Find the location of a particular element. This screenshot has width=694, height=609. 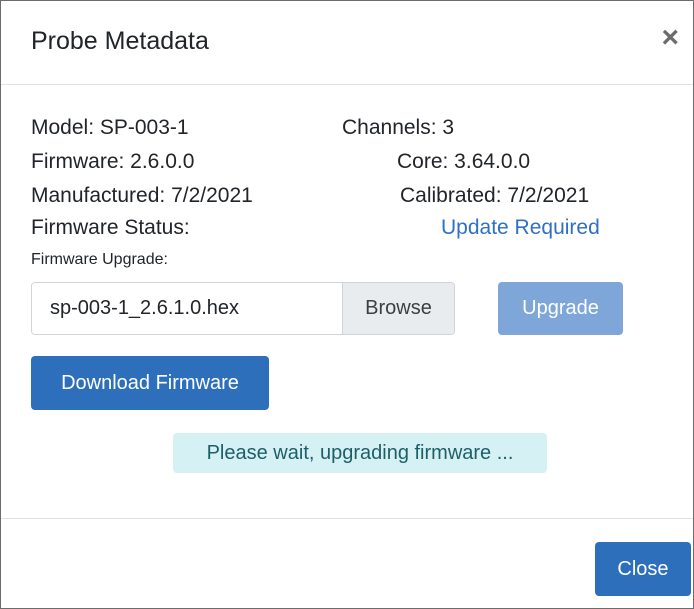

file-name-field: sp-003-1_2.6.1.0.hex is located at coordinates (187, 308).